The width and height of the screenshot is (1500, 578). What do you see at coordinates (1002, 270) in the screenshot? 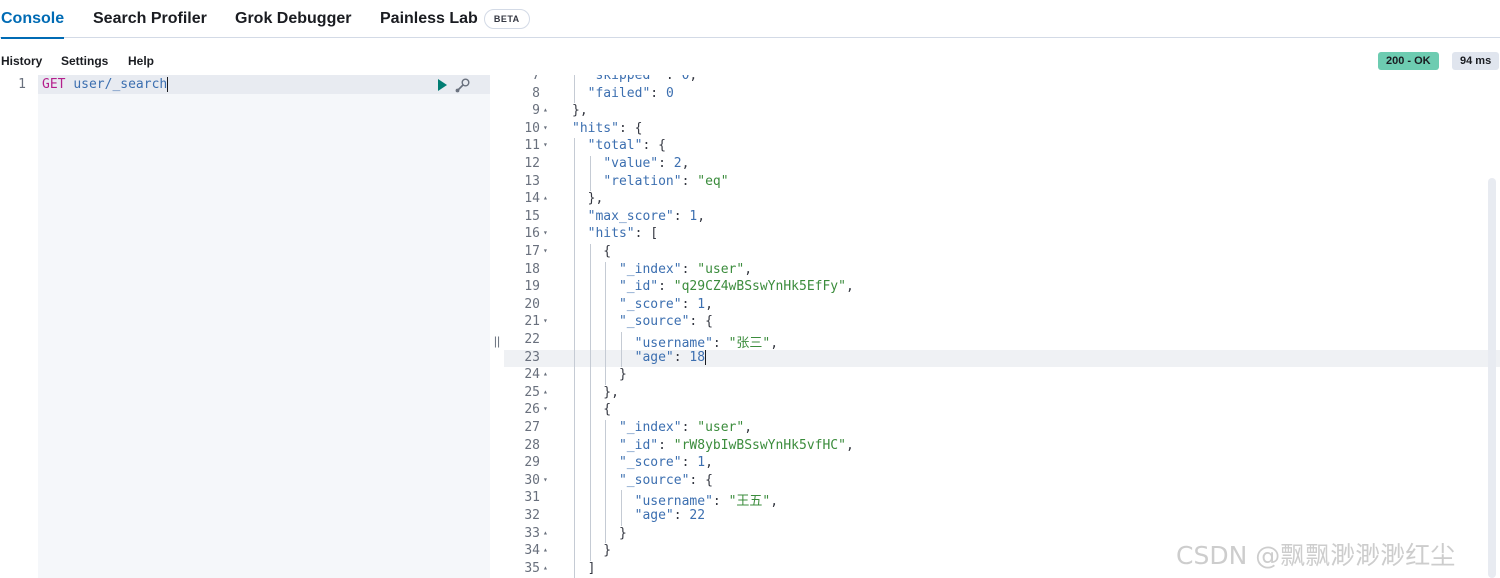
I see `response-line: 18 "_index": "user",` at bounding box center [1002, 270].